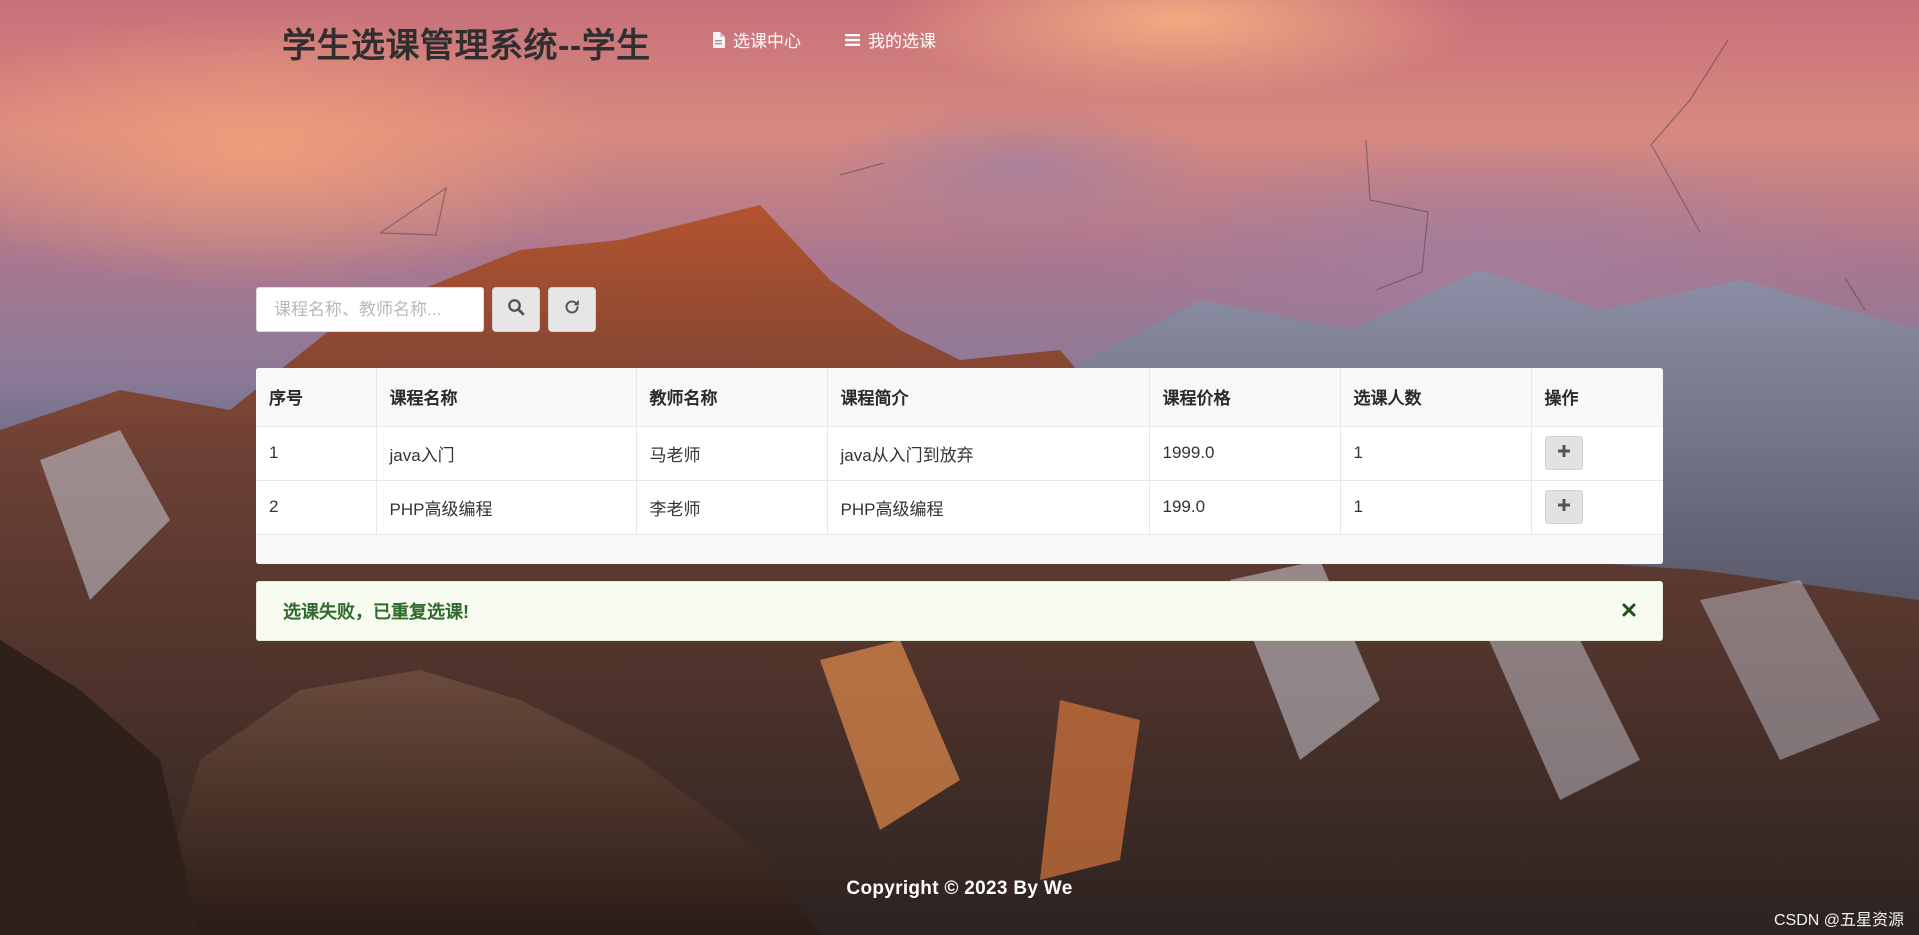 This screenshot has height=935, width=1919. I want to click on refresh-button, so click(572, 309).